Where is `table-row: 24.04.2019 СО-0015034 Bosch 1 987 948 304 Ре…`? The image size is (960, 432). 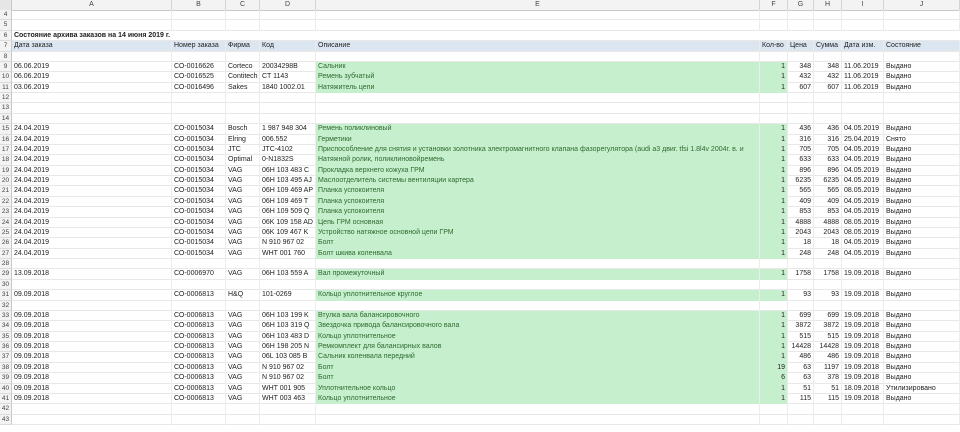
table-row: 24.04.2019 СО-0015034 Bosch 1 987 948 304 Ре… is located at coordinates (486, 129).